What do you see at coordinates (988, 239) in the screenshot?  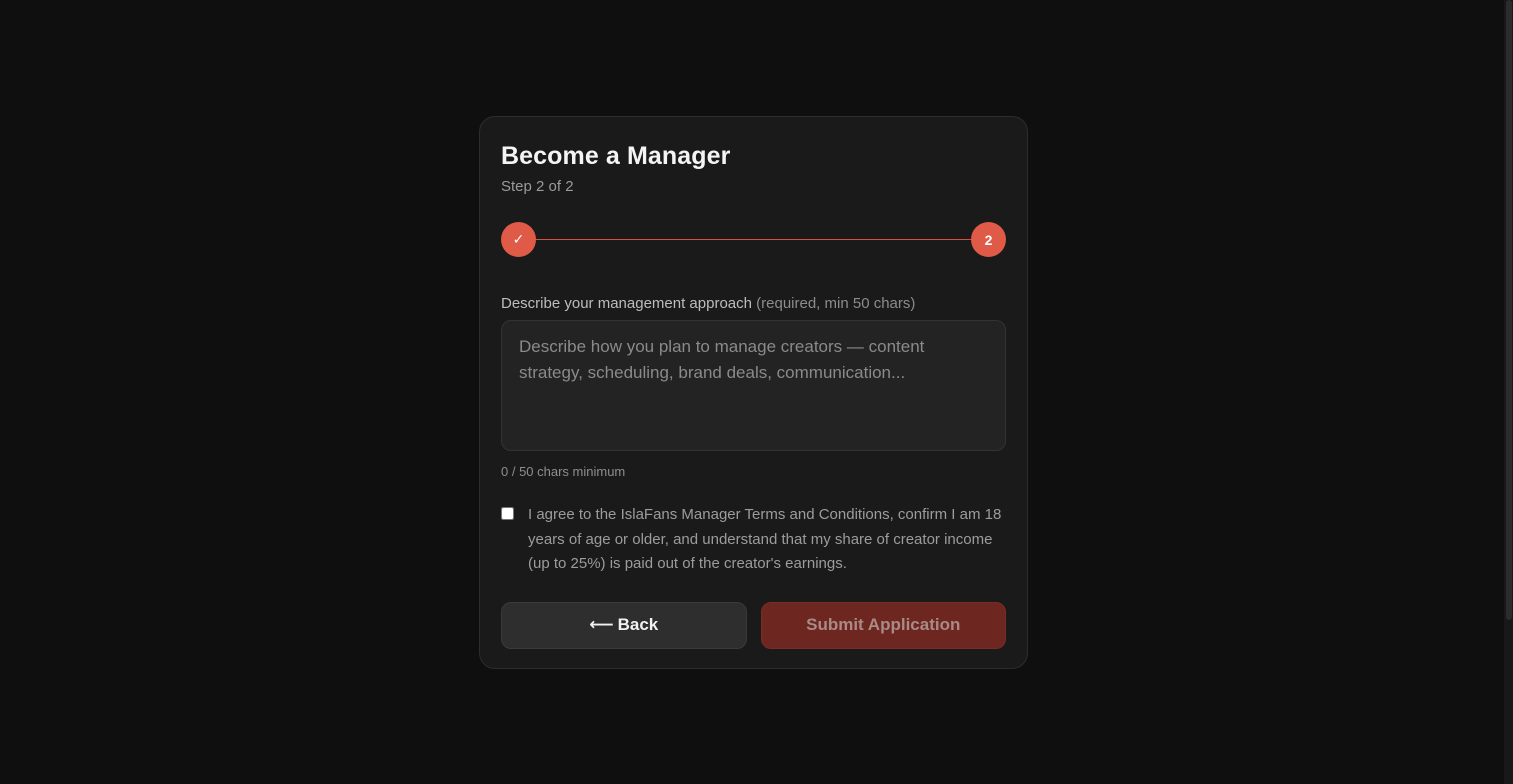 I see `step-2-current: 2` at bounding box center [988, 239].